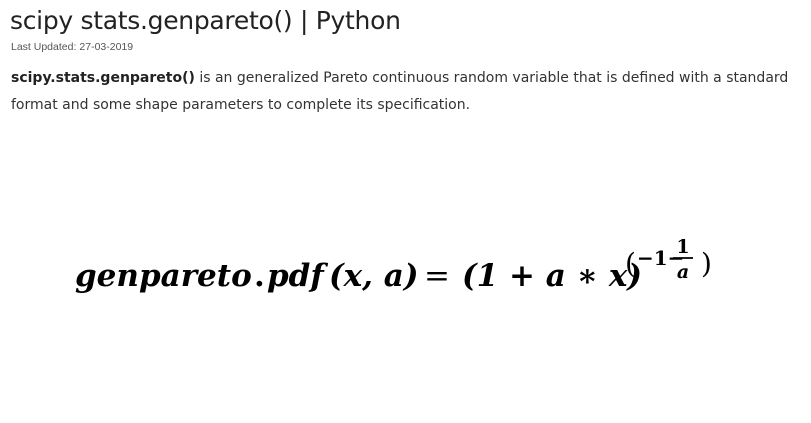 Image resolution: width=811 pixels, height=423 pixels. I want to click on formula-base: (1 + a ∗ x), so click(552, 276).